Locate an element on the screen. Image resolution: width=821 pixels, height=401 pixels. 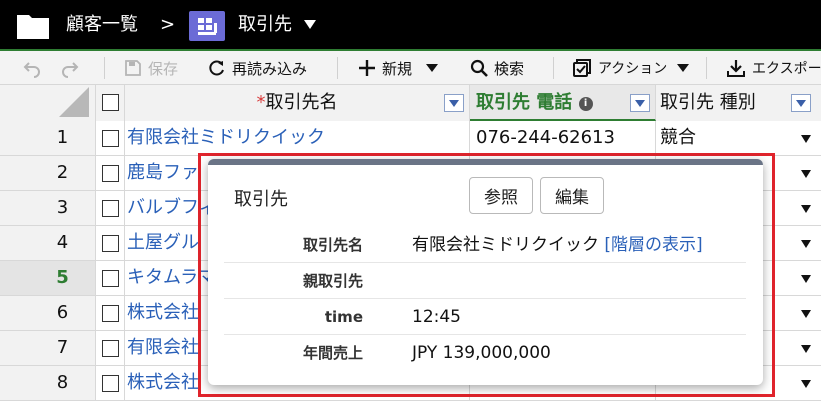
info-icon: i is located at coordinates (585, 104).